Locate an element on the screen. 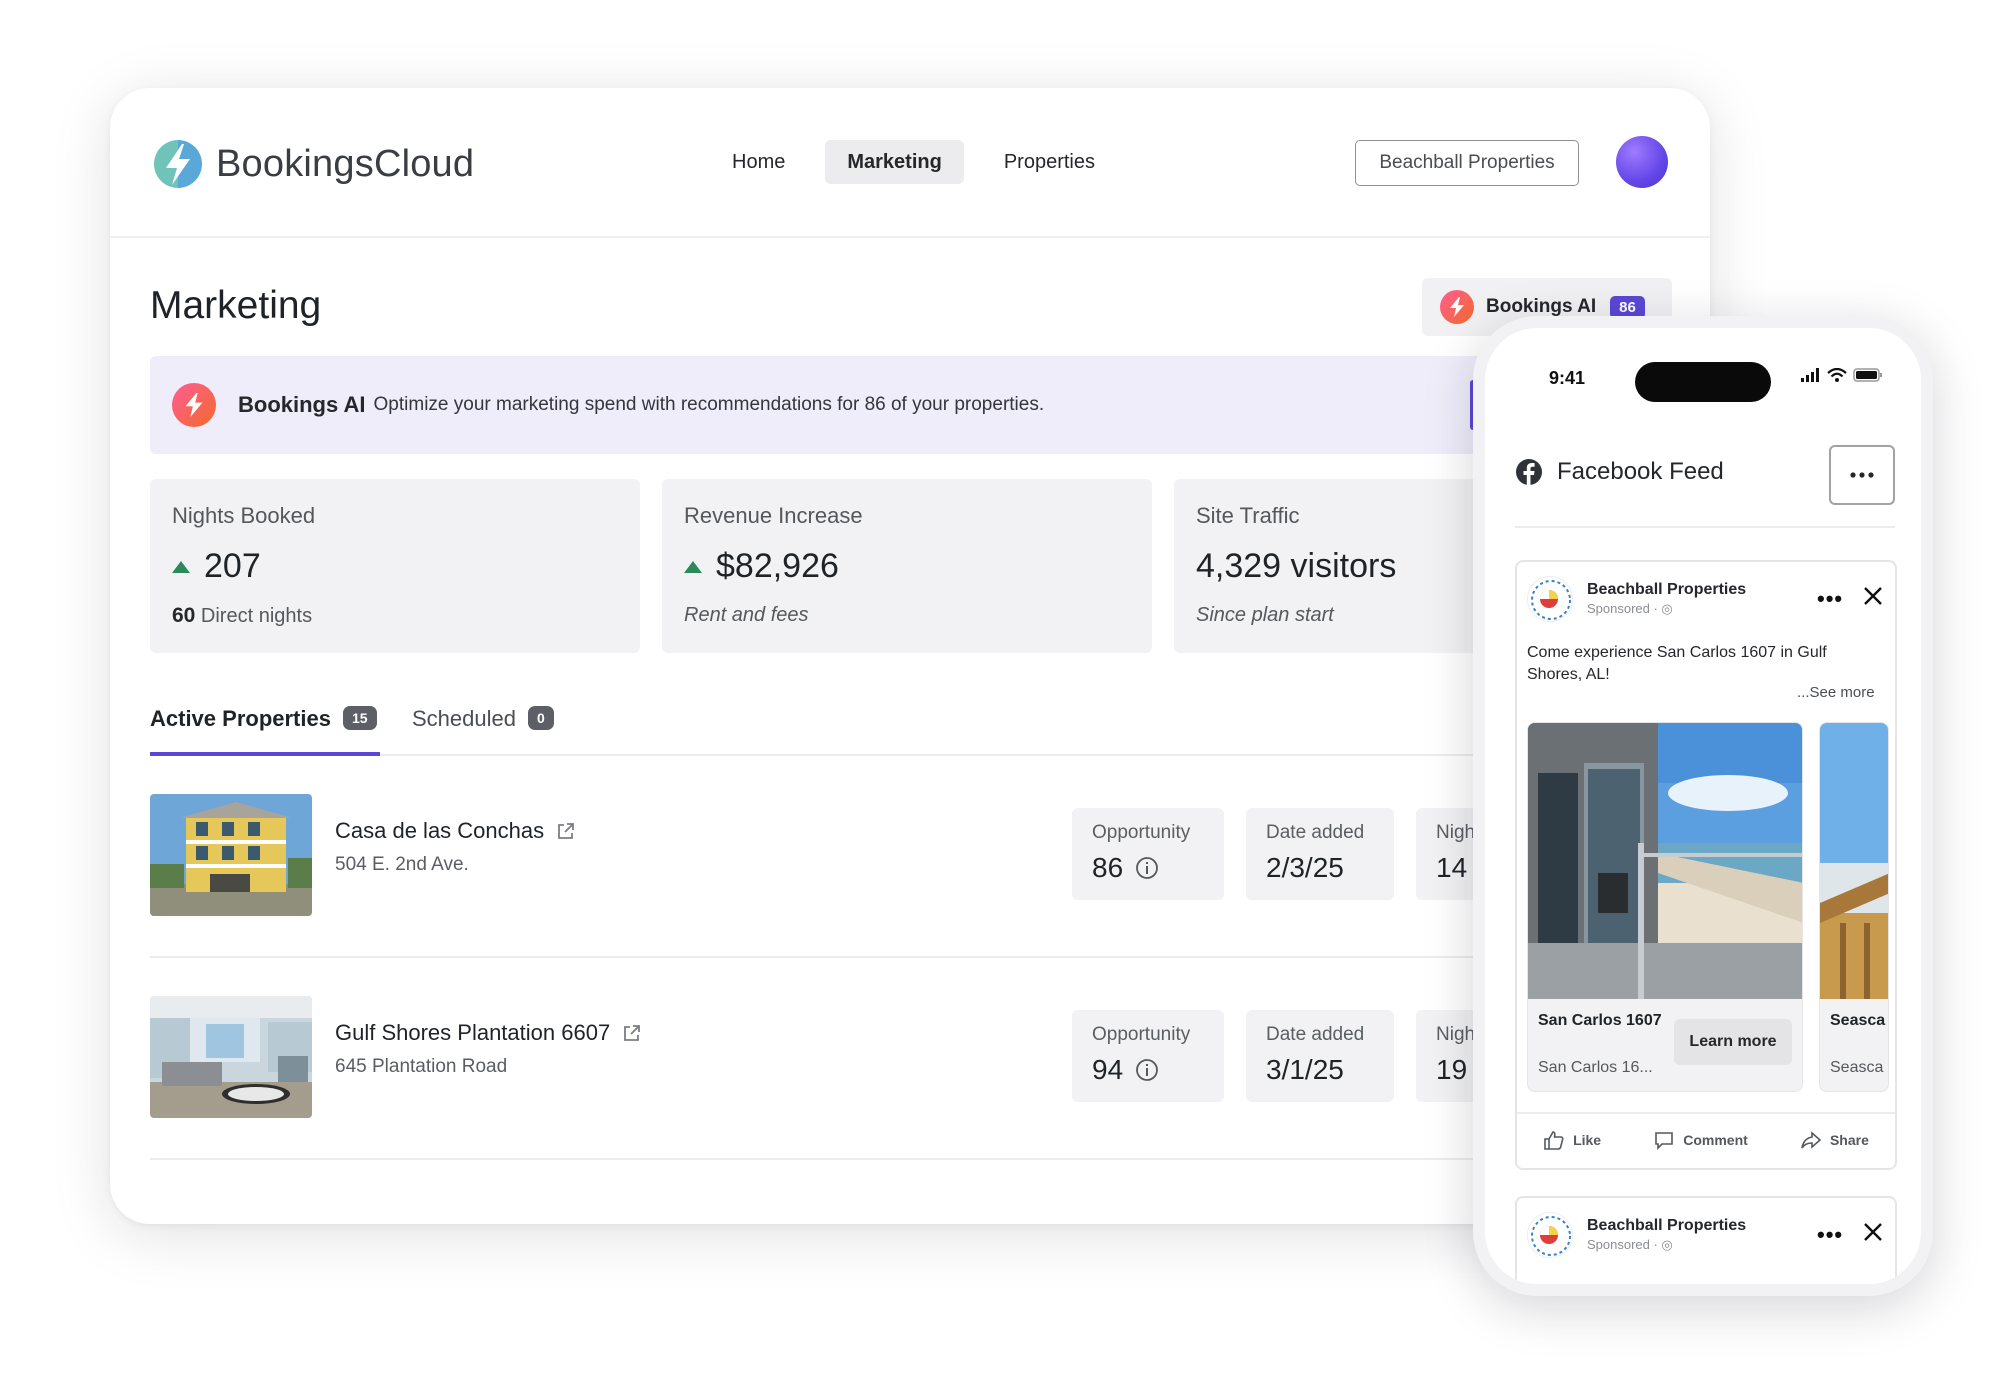  carousel-card: Seasca Seasca is located at coordinates (1854, 907).